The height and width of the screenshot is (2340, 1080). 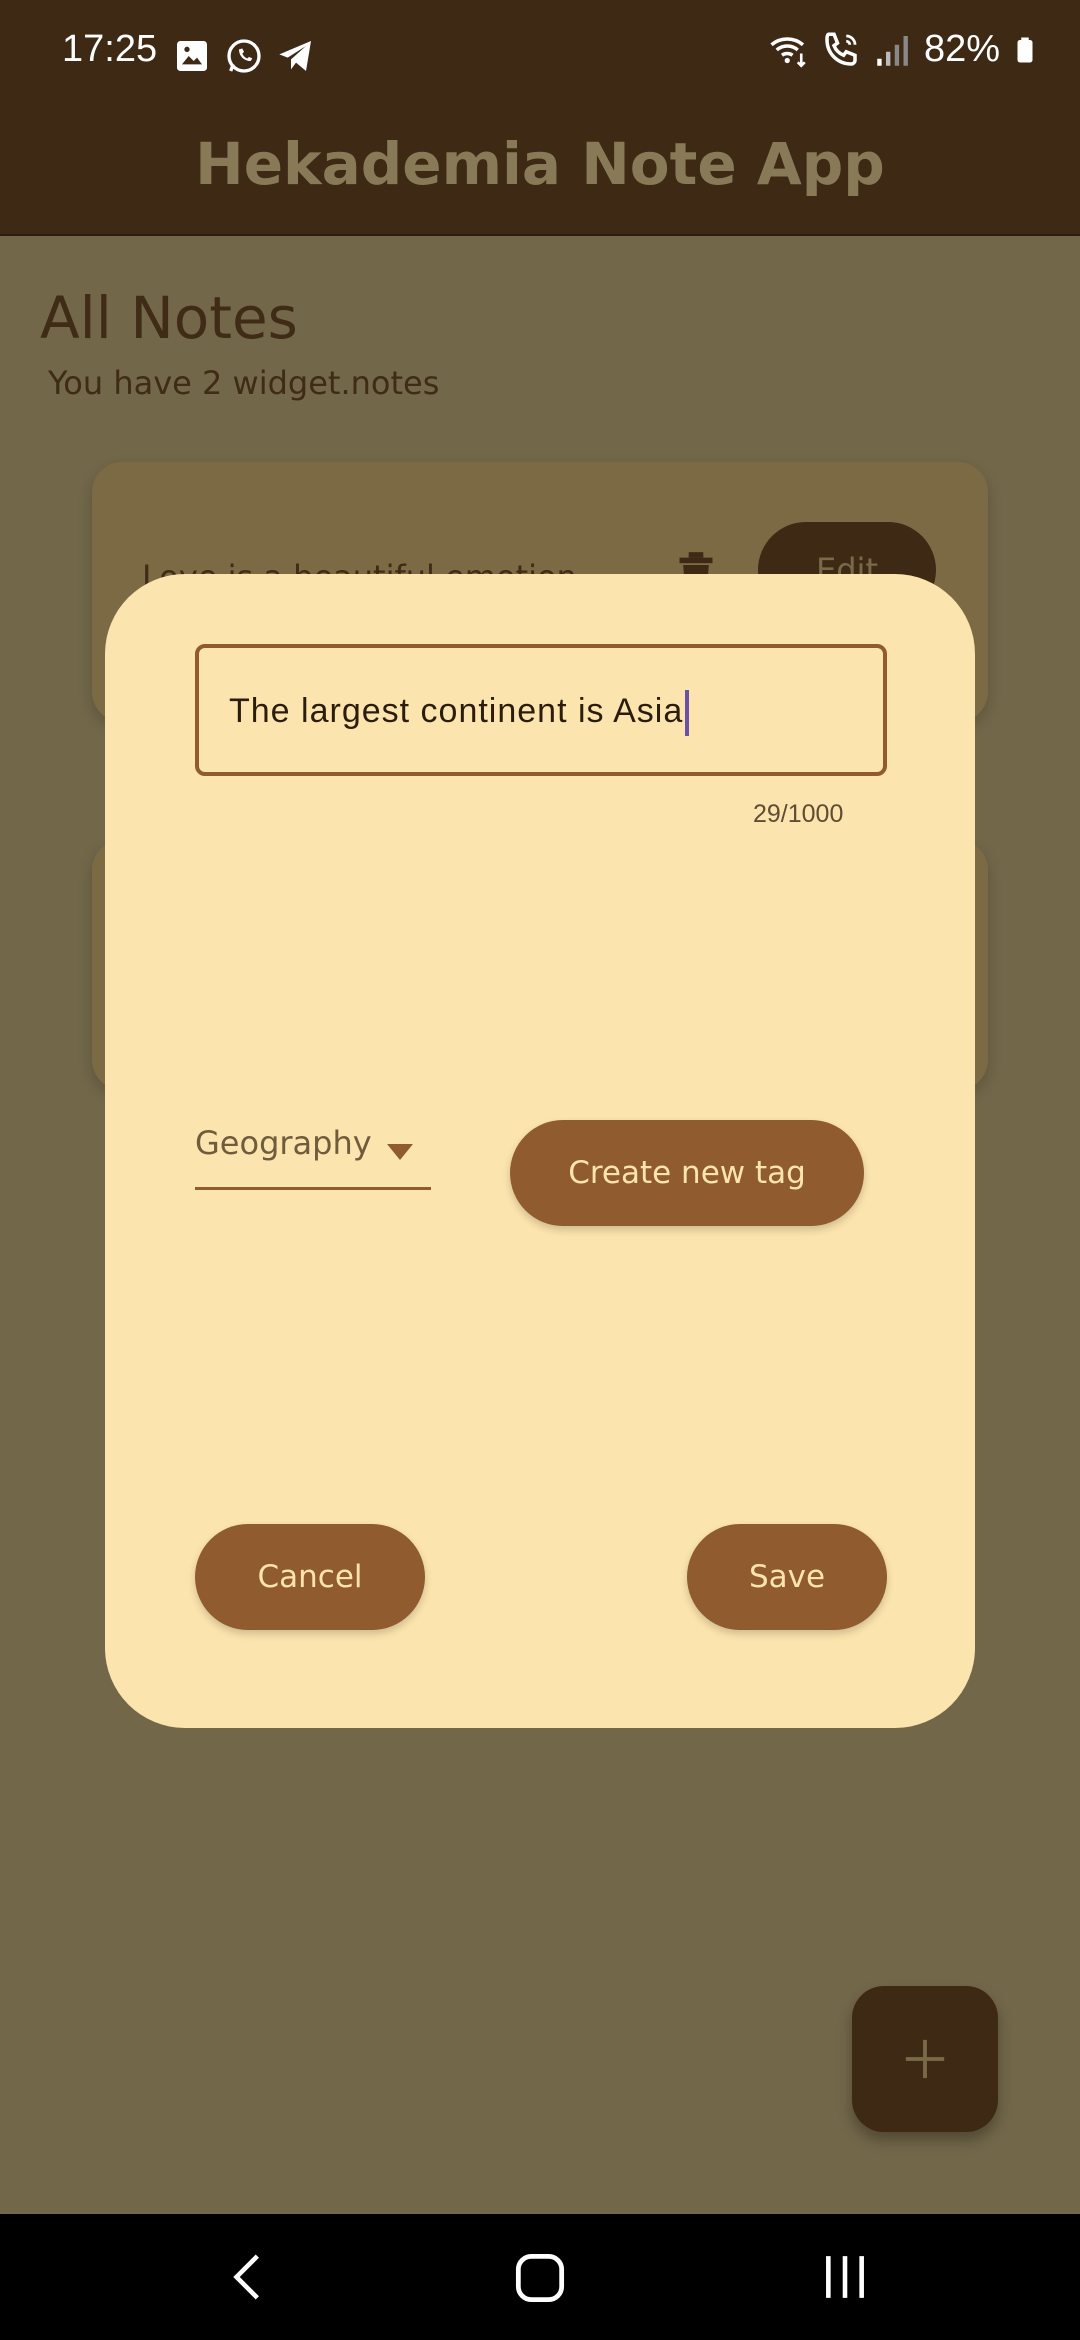 What do you see at coordinates (295, 56) in the screenshot?
I see `telegram-icon` at bounding box center [295, 56].